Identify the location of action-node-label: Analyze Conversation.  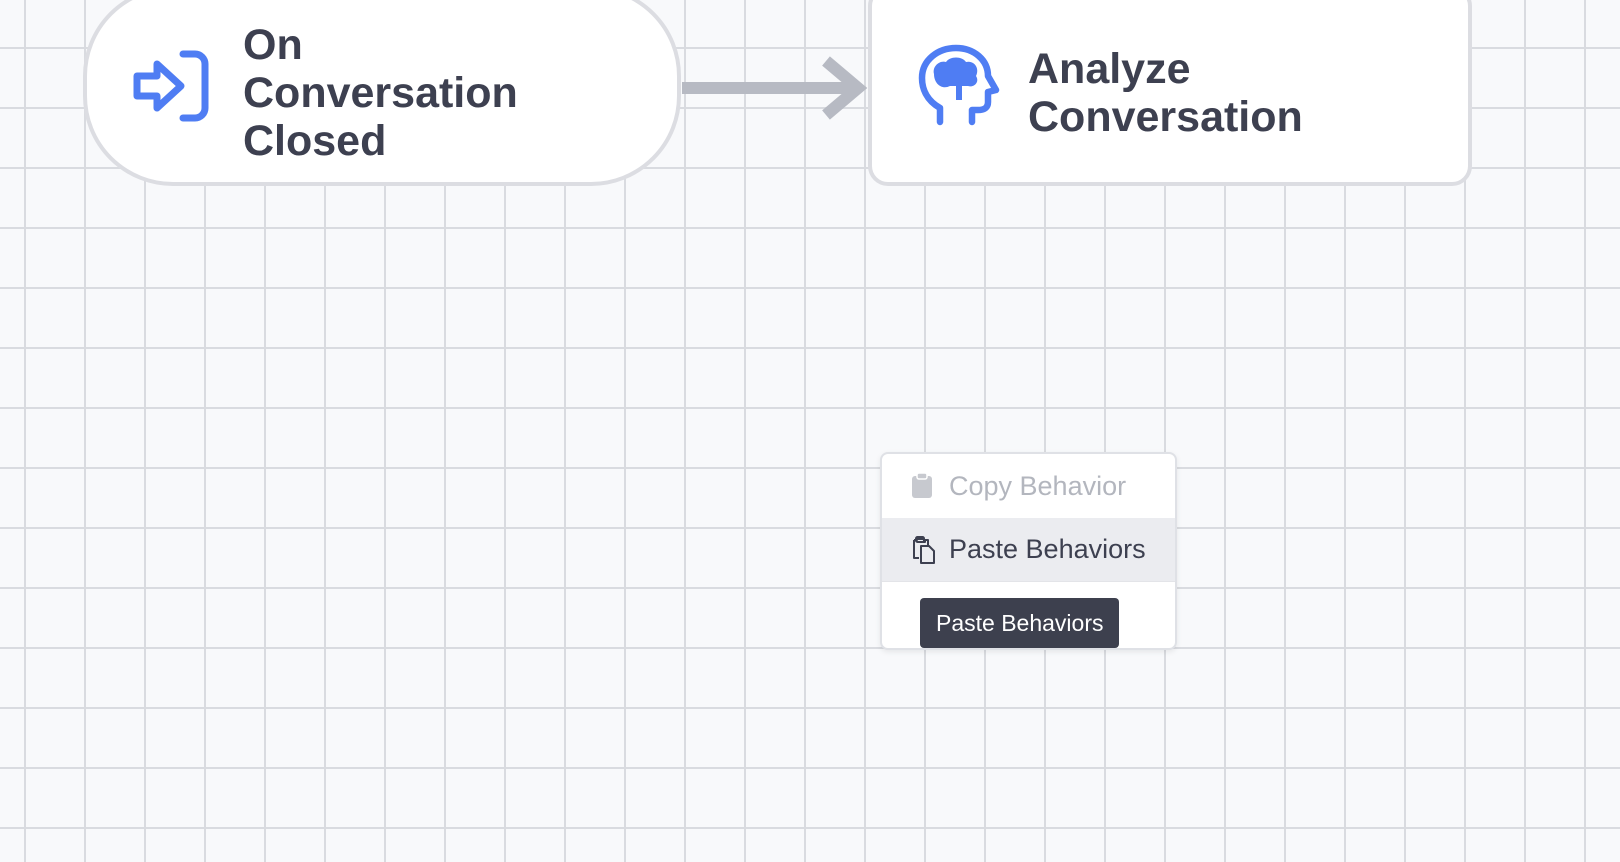
(1165, 93).